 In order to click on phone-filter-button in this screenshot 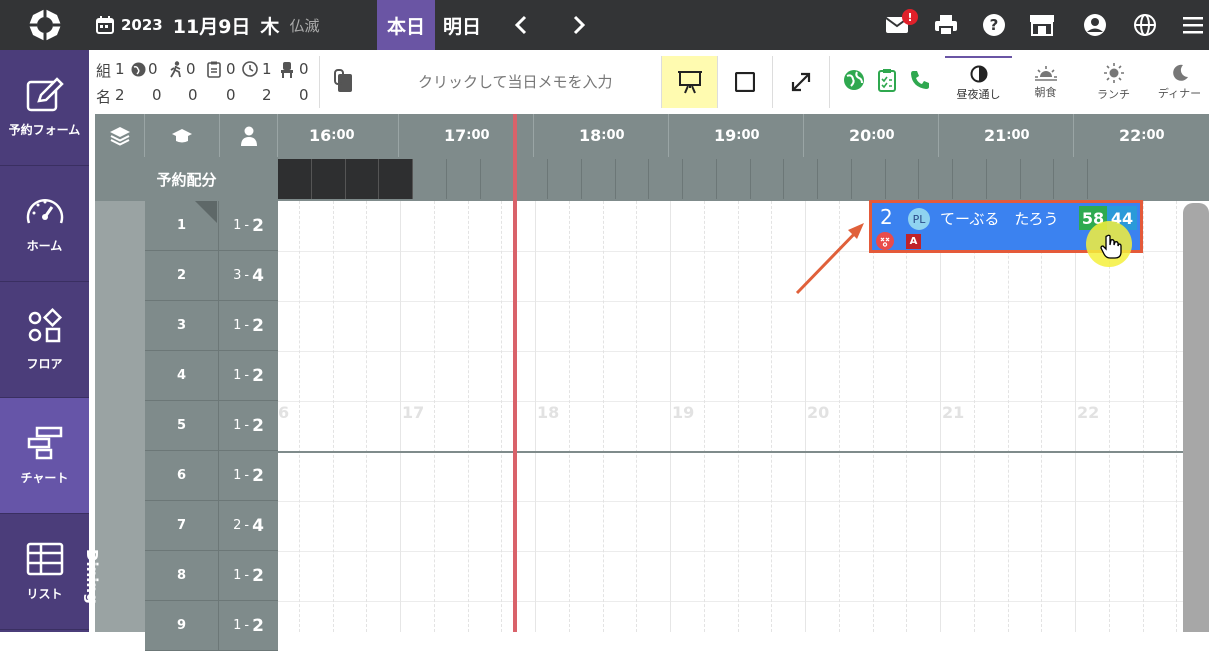, I will do `click(920, 82)`.